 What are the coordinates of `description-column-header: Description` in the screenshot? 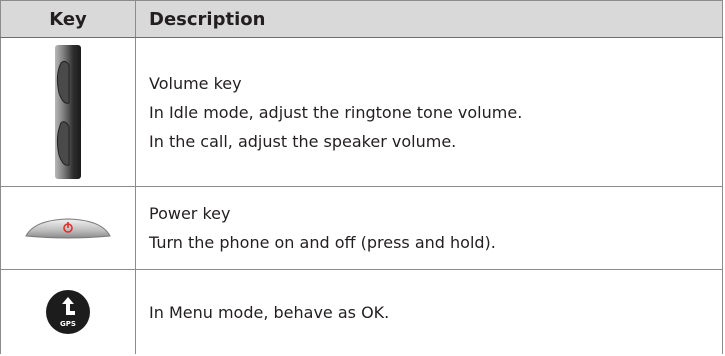 It's located at (429, 19).